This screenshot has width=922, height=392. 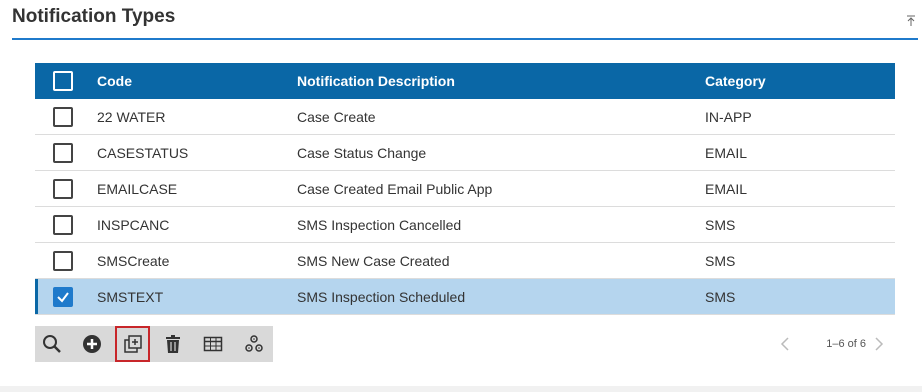 What do you see at coordinates (395, 189) in the screenshot?
I see `cell-description: Case Created Email Public App` at bounding box center [395, 189].